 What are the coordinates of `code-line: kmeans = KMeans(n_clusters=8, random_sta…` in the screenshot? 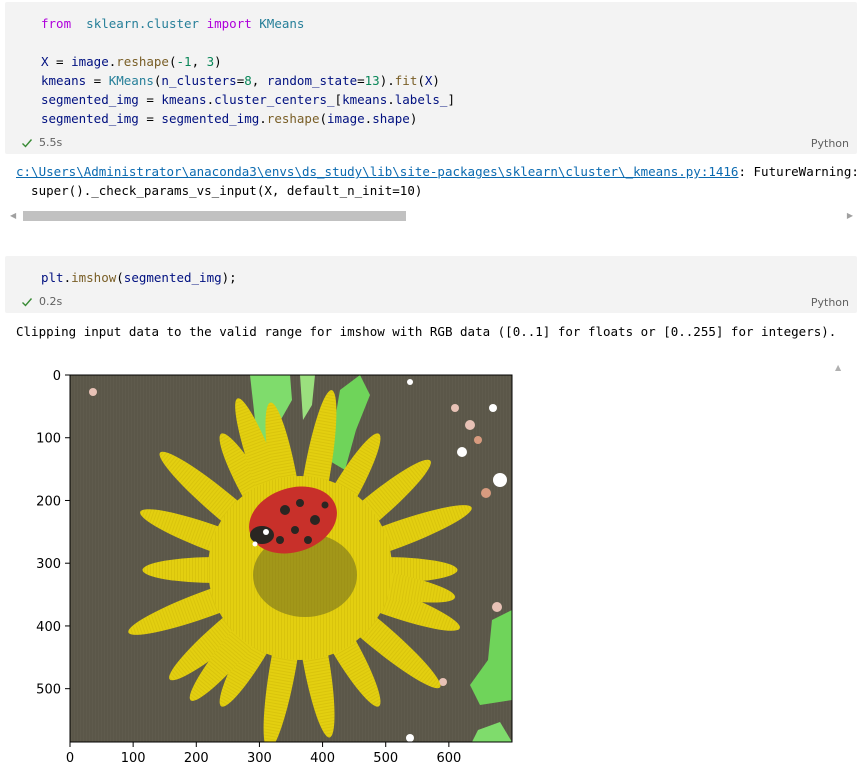 It's located at (240, 80).